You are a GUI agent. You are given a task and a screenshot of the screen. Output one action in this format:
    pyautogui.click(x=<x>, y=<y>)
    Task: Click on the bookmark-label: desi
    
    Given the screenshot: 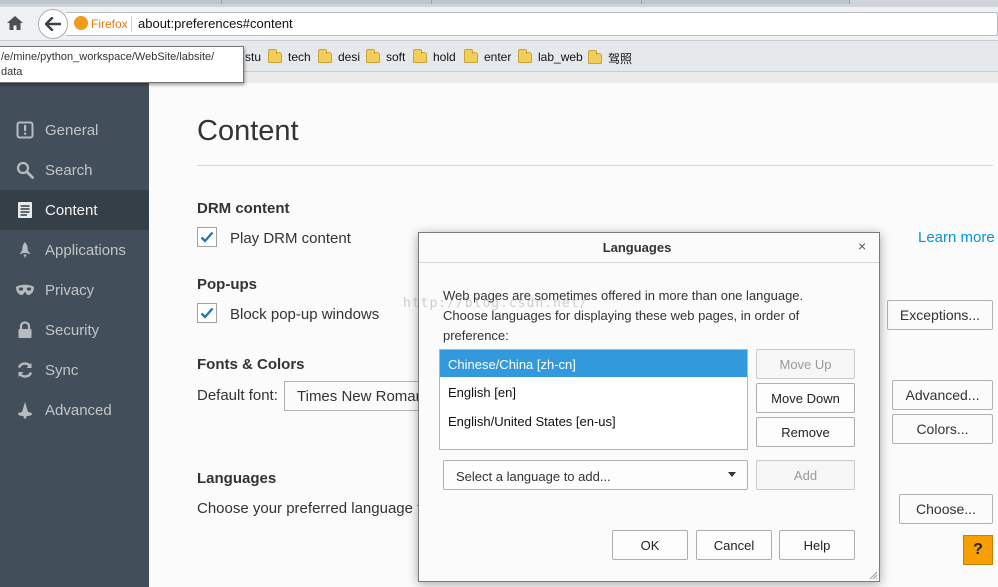 What is the action you would take?
    pyautogui.click(x=349, y=57)
    